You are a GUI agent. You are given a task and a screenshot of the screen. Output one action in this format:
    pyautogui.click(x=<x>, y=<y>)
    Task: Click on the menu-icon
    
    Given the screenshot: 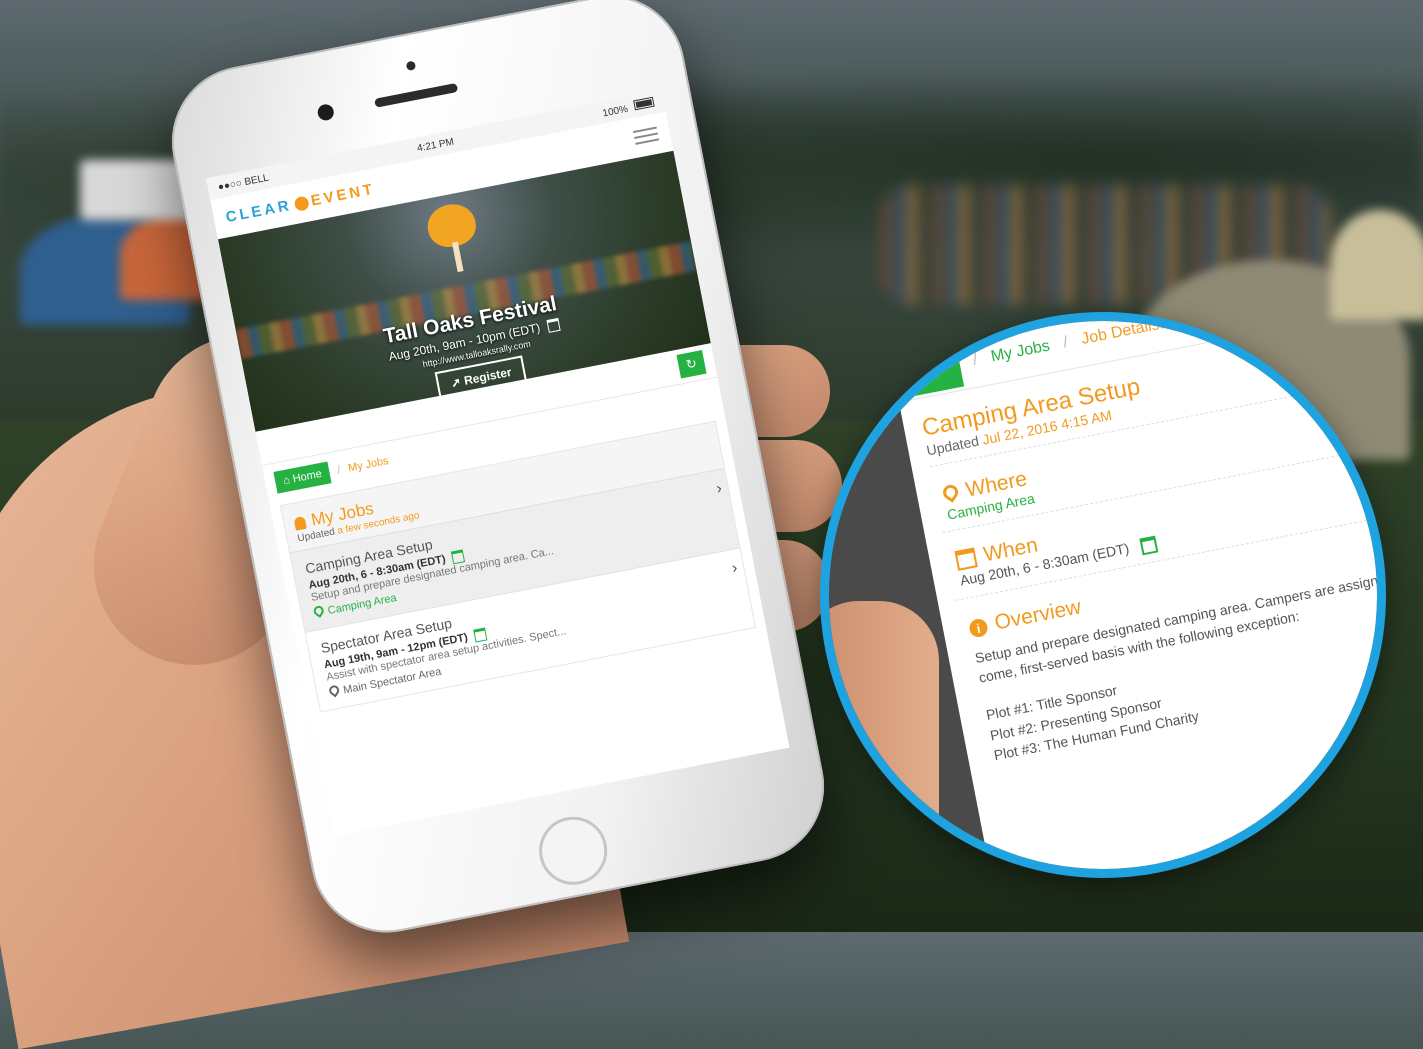 What is the action you would take?
    pyautogui.click(x=646, y=135)
    